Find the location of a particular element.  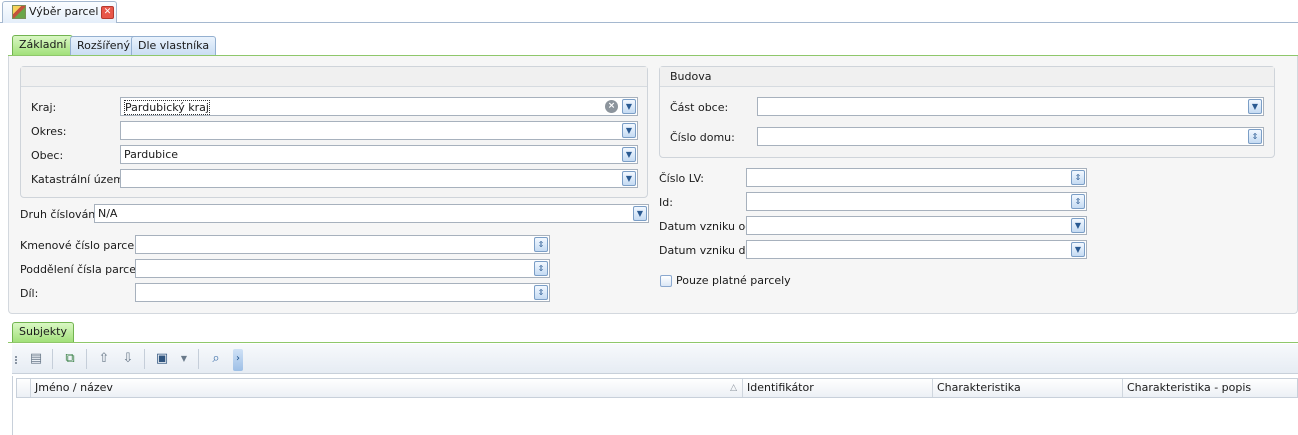

cislo-lv-spin: ⇕ is located at coordinates (916, 177).